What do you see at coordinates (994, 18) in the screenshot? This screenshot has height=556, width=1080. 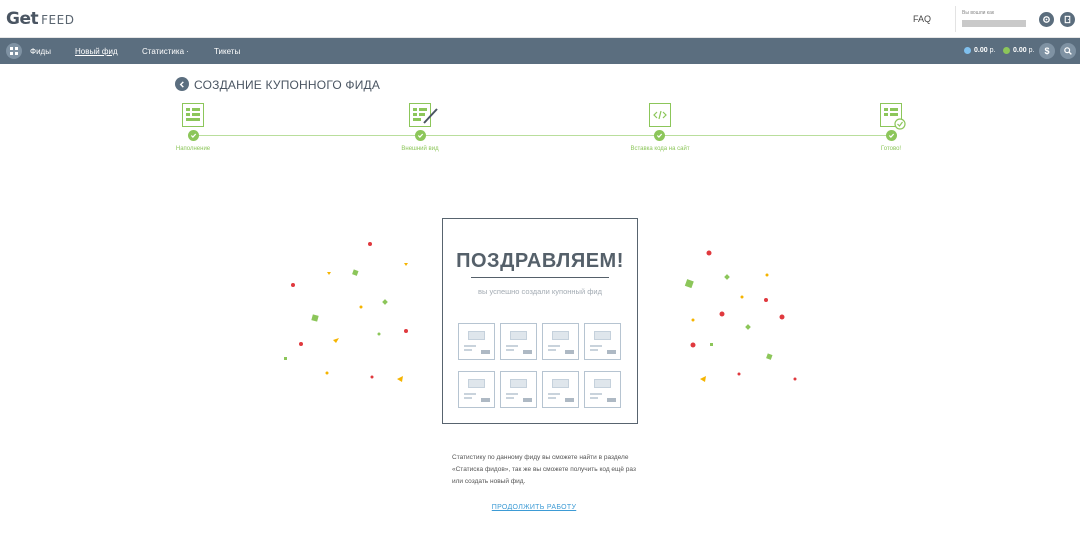 I see `user-info: Вы вошли как` at bounding box center [994, 18].